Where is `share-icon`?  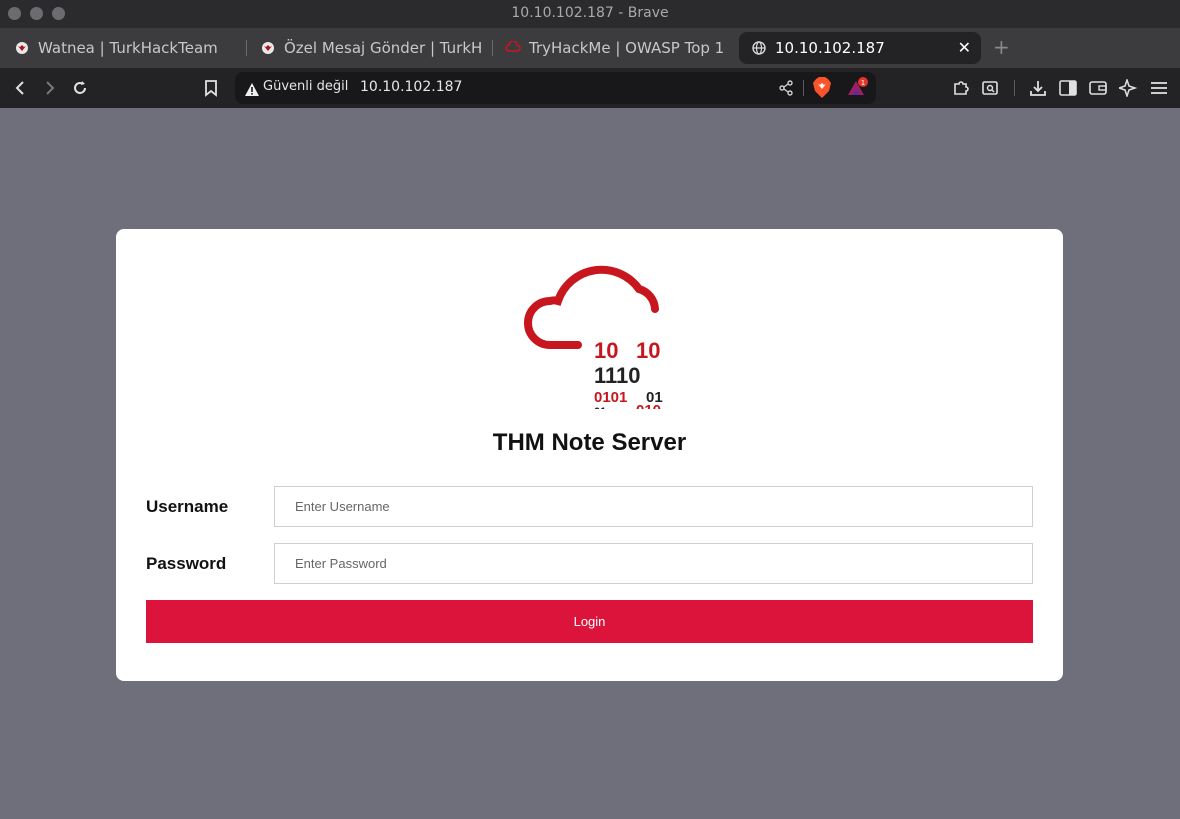
share-icon is located at coordinates (786, 90).